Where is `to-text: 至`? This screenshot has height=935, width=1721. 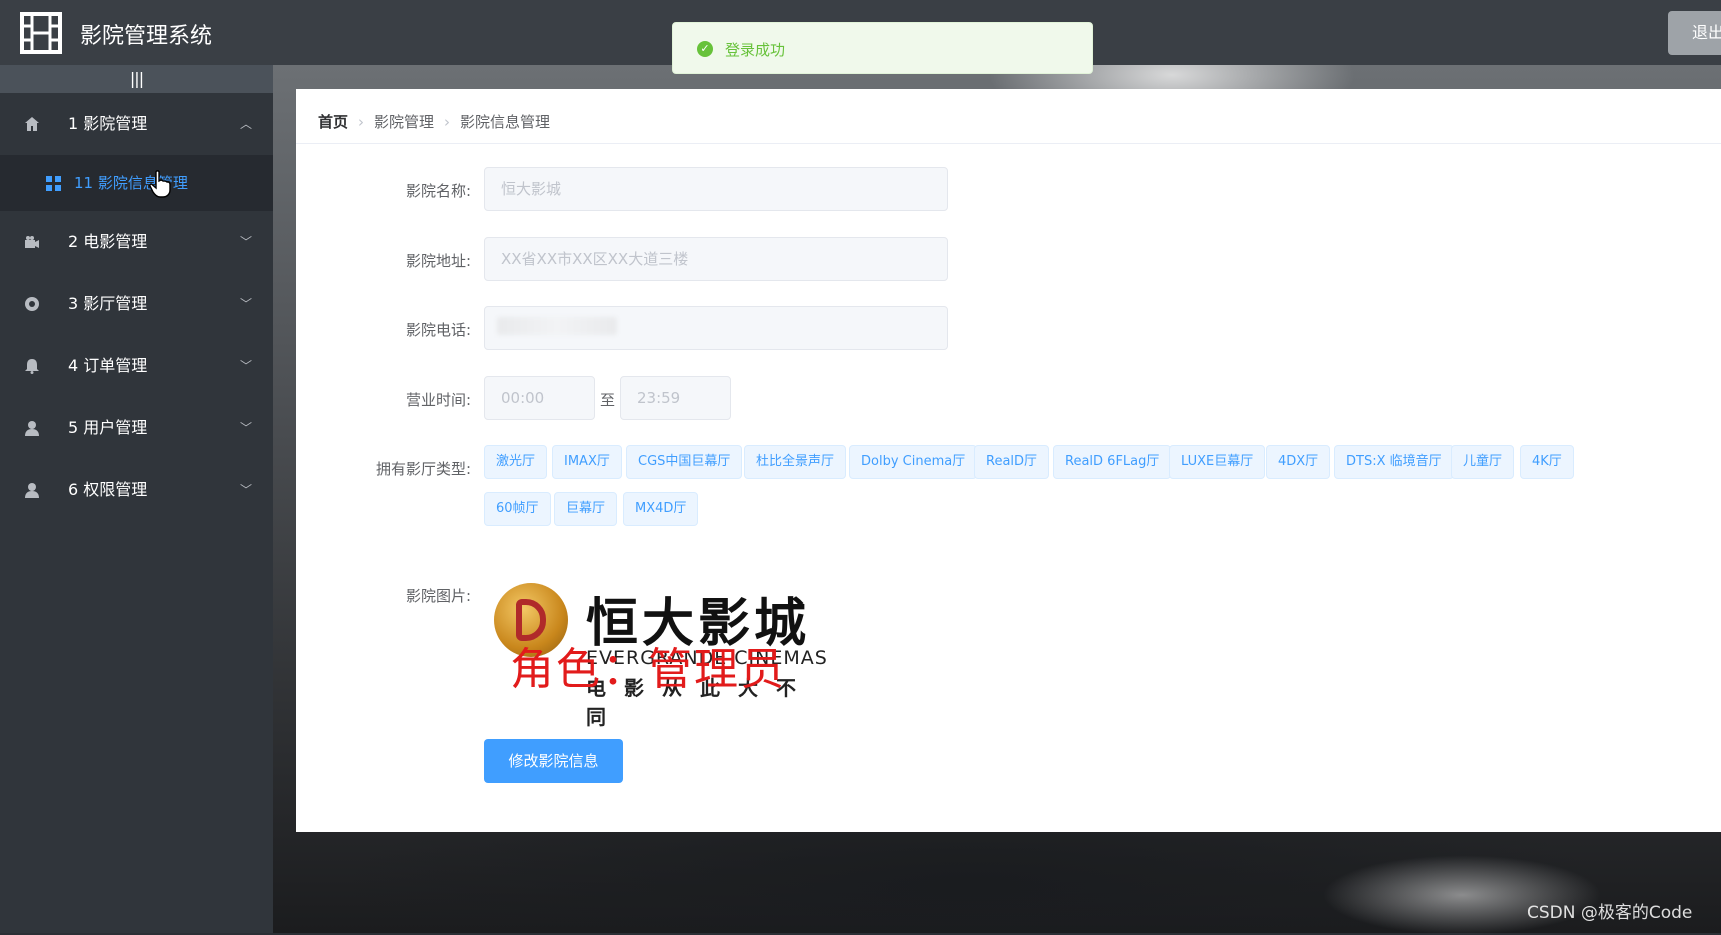 to-text: 至 is located at coordinates (608, 400).